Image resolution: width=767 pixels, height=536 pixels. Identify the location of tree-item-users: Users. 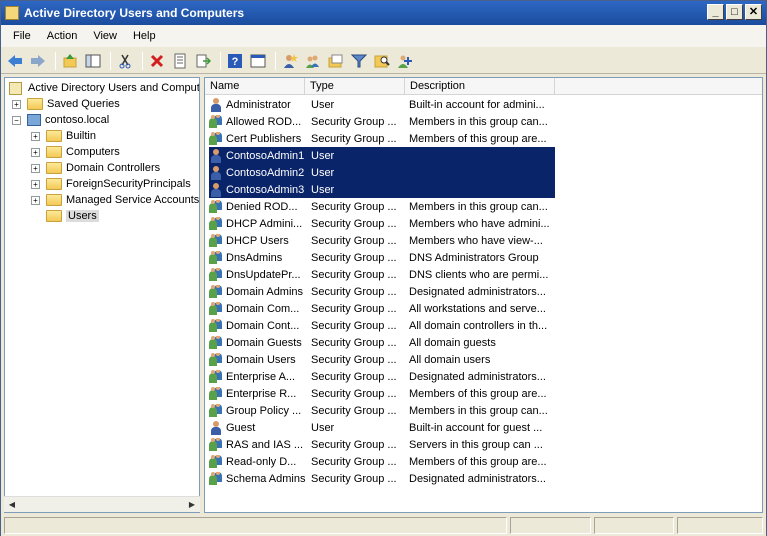
(72, 216).